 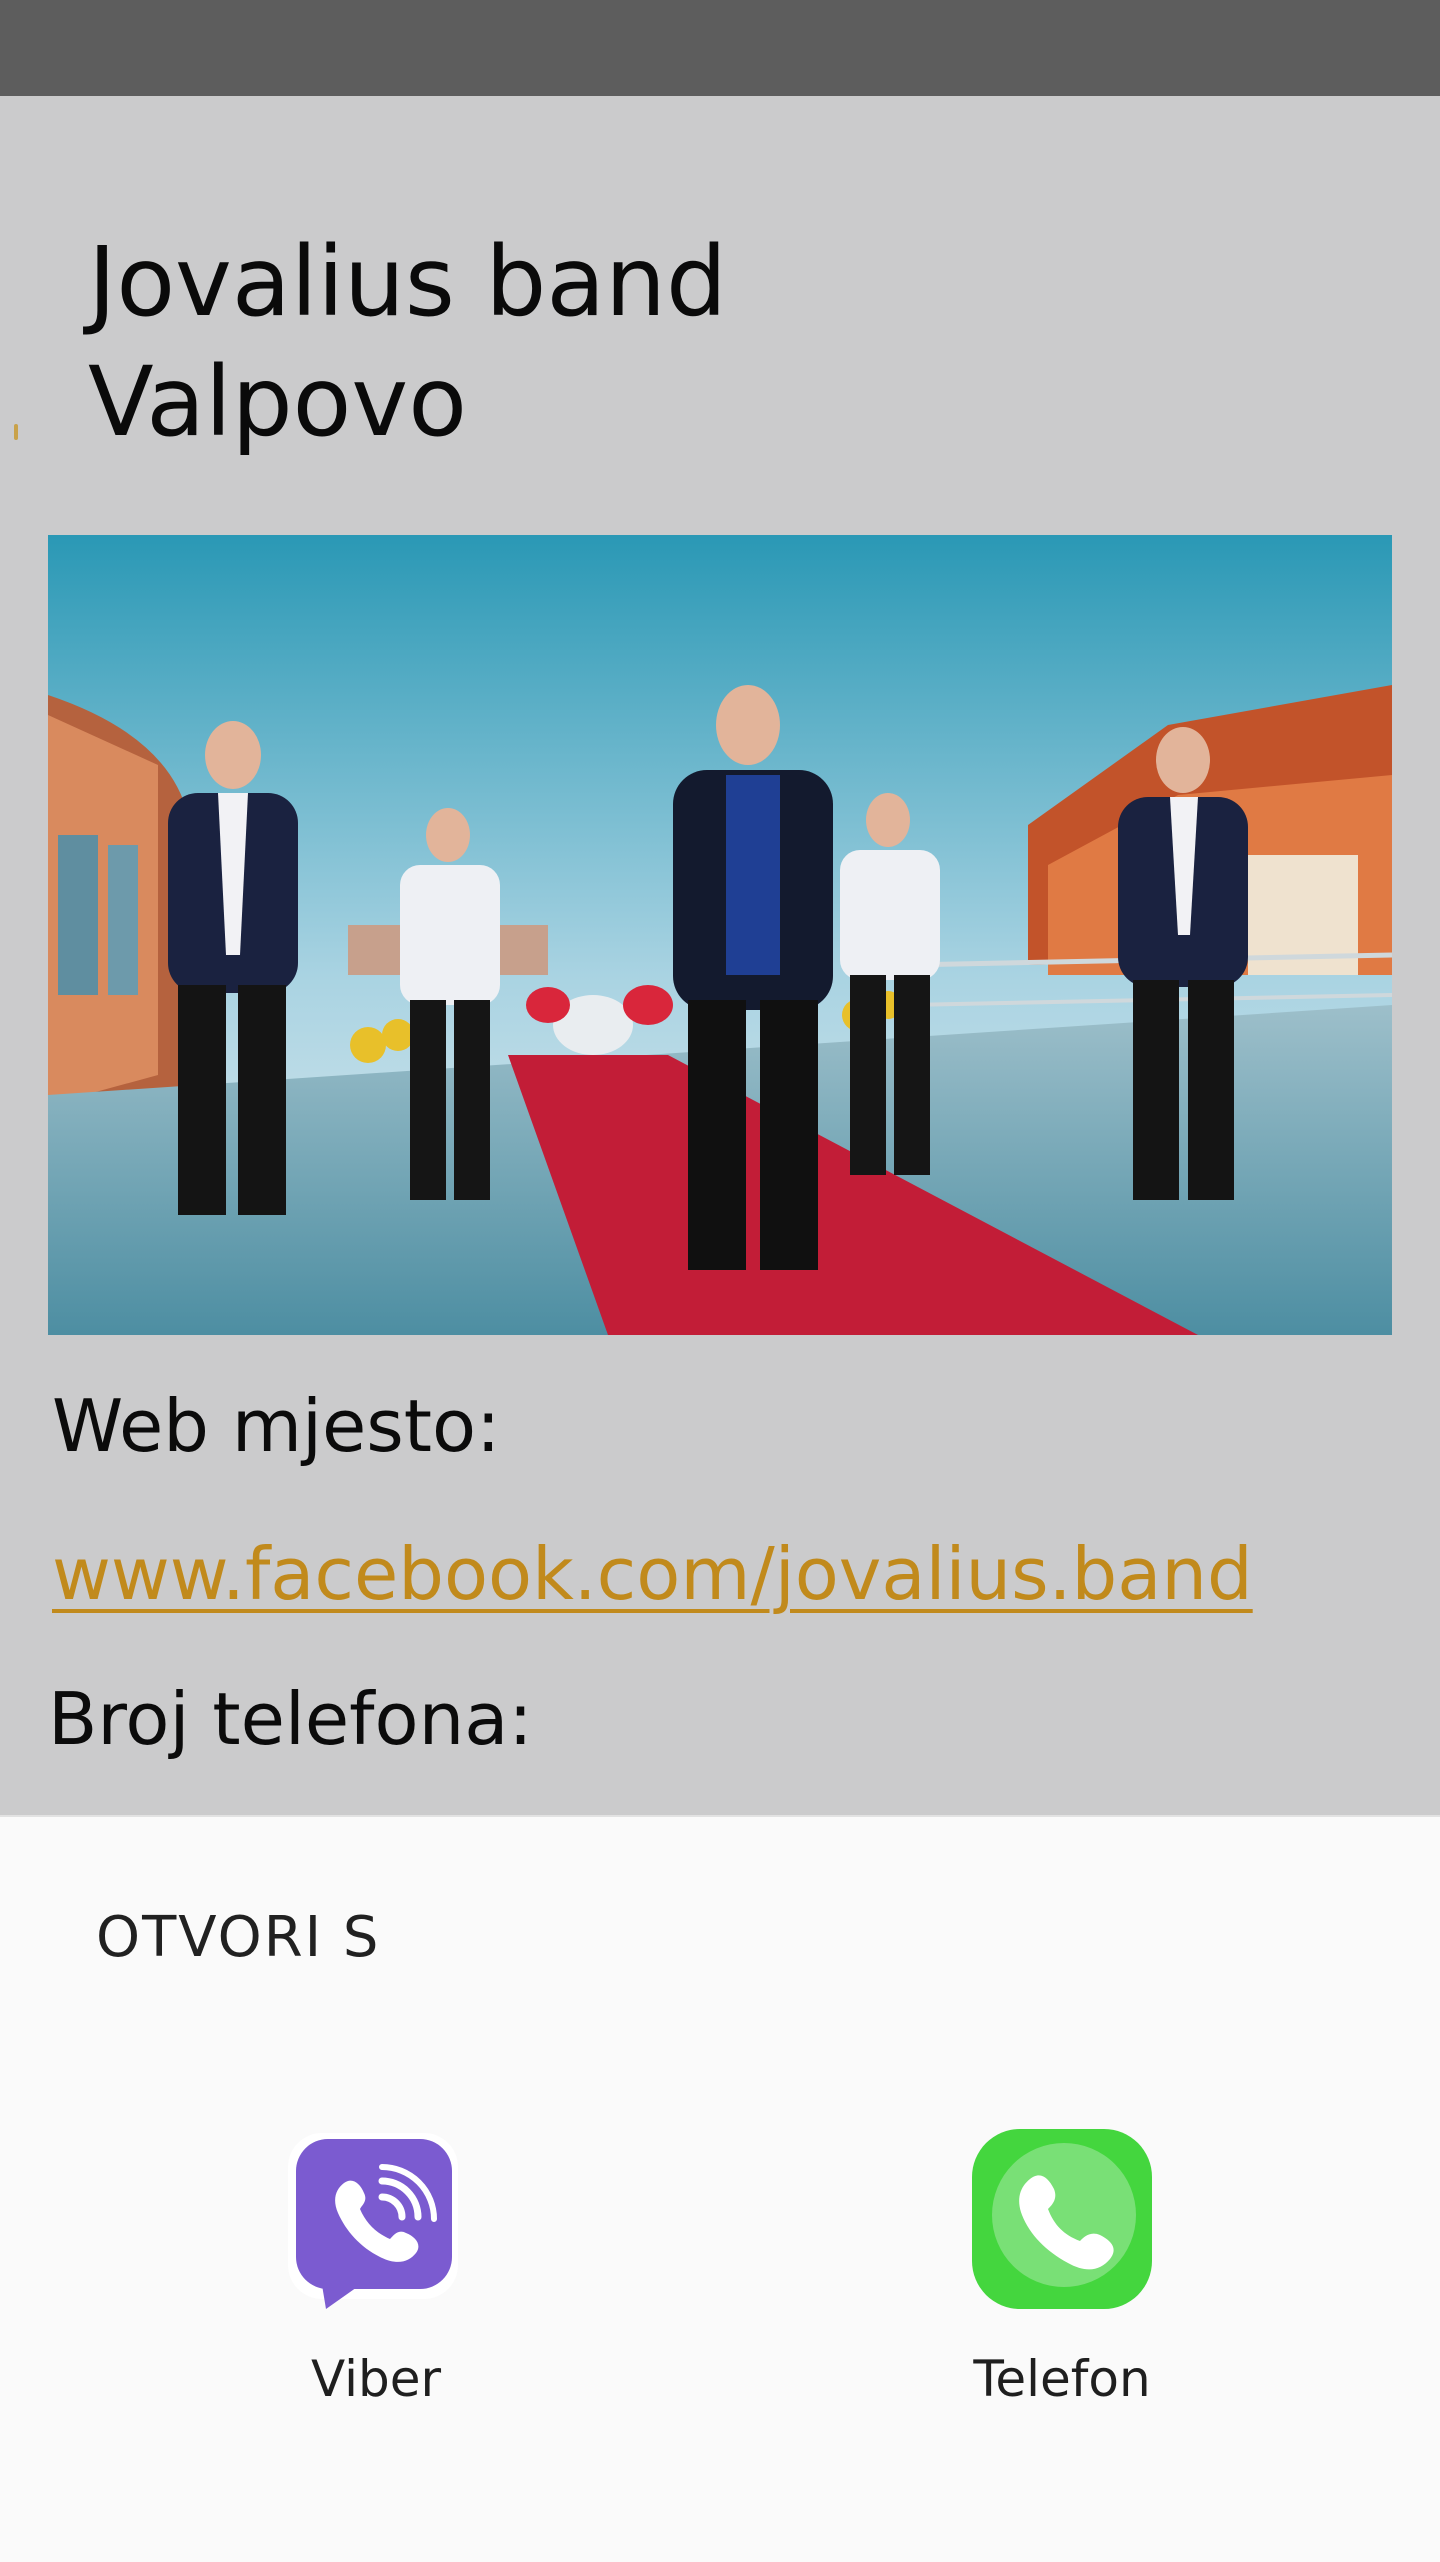 I want to click on app-label-telefon: Telefon, so click(x=1062, y=2379).